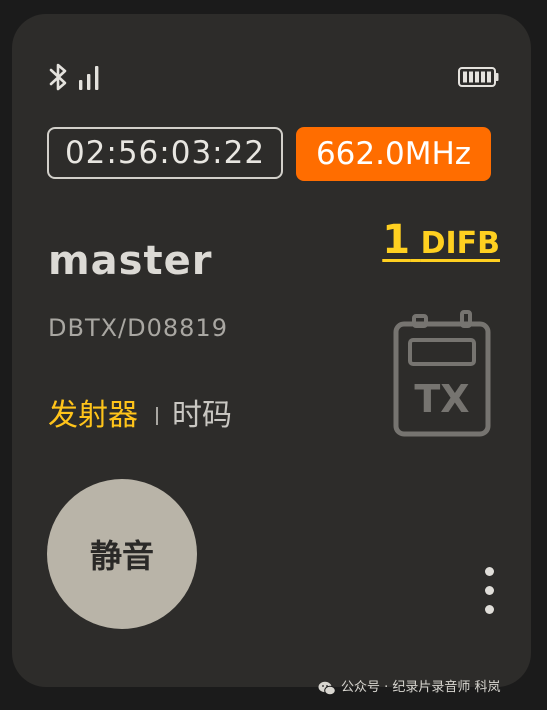  I want to click on wechat-icon, so click(327, 688).